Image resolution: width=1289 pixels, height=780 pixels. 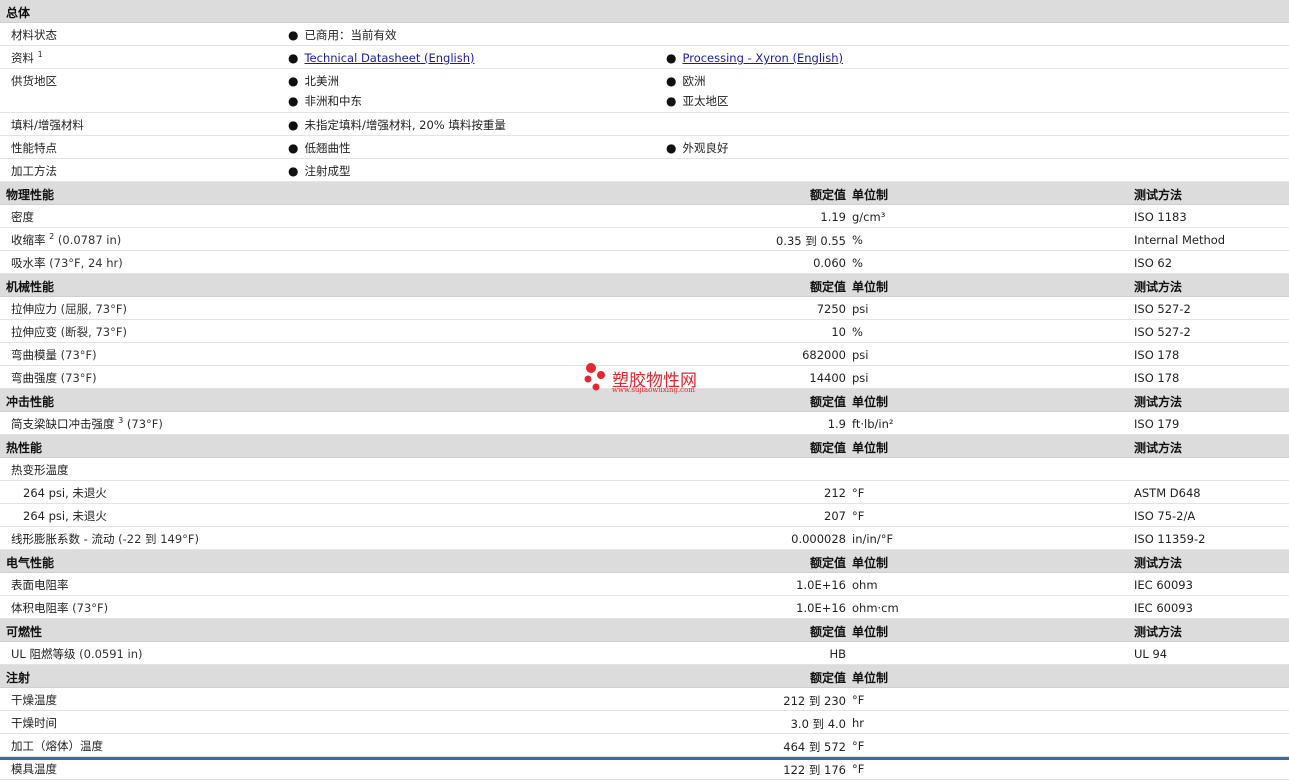 What do you see at coordinates (827, 378) in the screenshot?
I see `property-value: 14400` at bounding box center [827, 378].